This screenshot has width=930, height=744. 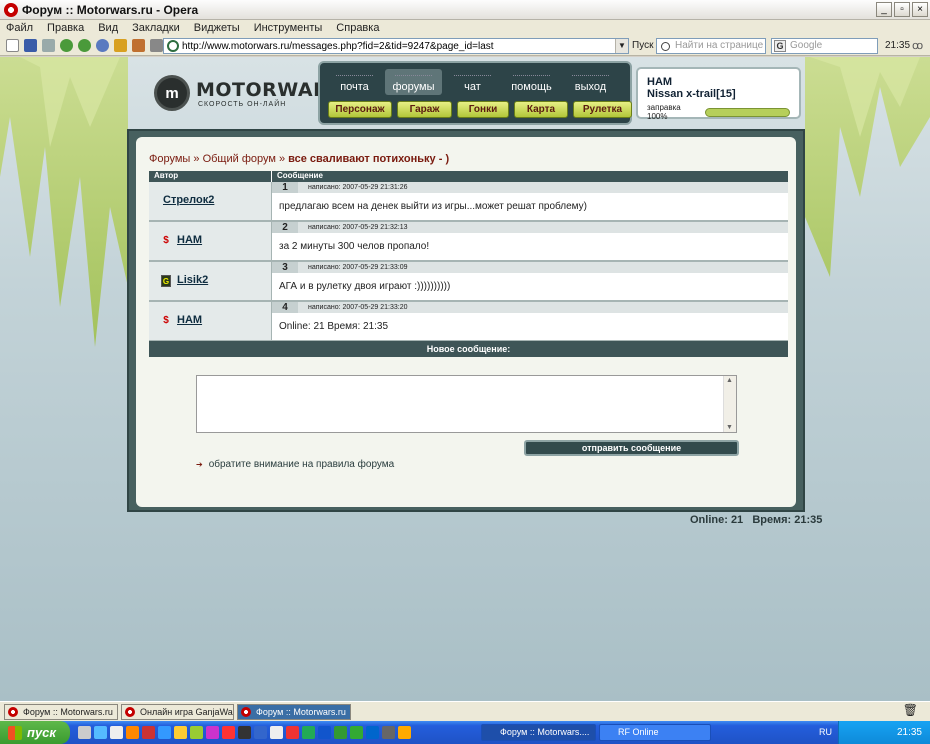 I want to click on menu-view: Вид, so click(x=108, y=28).